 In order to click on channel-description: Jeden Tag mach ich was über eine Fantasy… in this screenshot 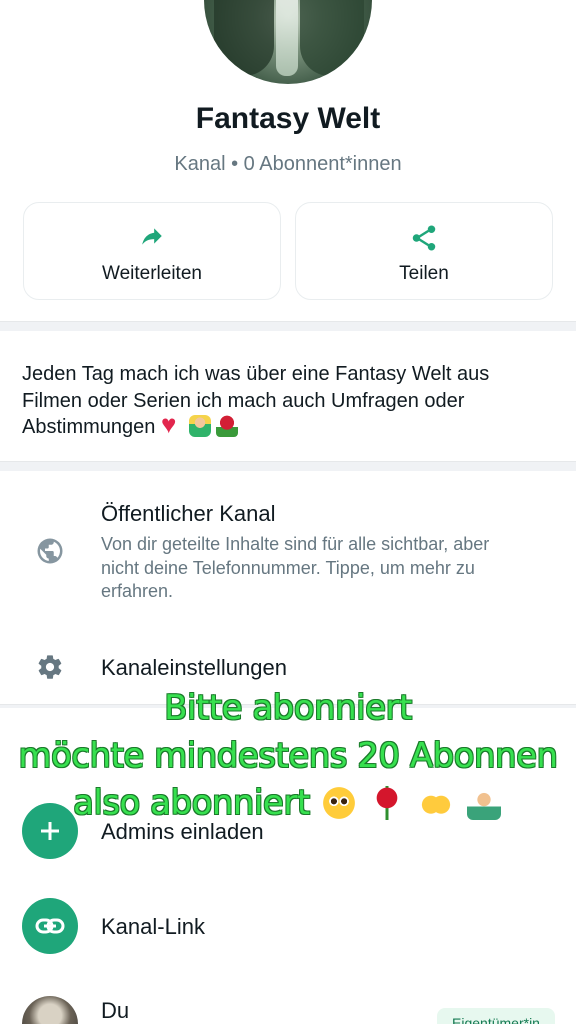, I will do `click(287, 401)`.